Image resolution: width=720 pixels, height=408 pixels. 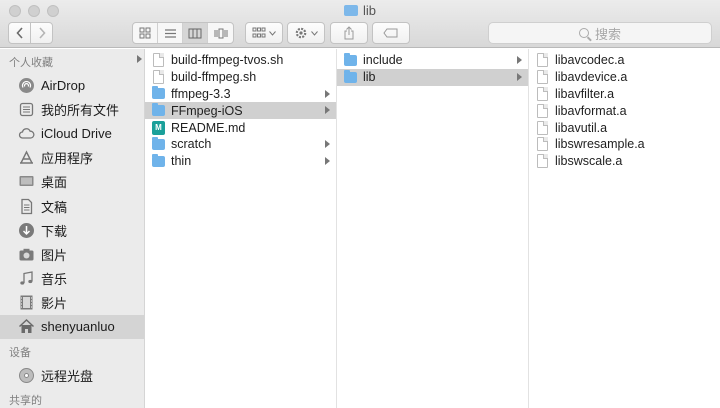 I want to click on list-view-button, so click(x=170, y=33).